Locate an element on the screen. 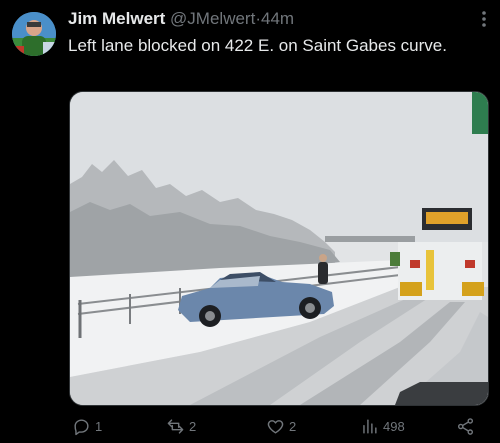 The width and height of the screenshot is (500, 443). reply-icon is located at coordinates (81, 426).